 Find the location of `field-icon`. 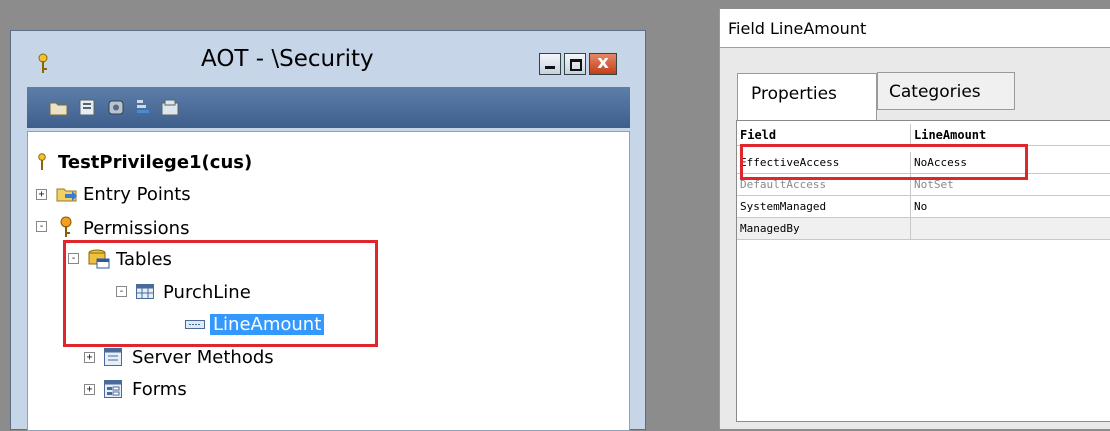

field-icon is located at coordinates (195, 324).